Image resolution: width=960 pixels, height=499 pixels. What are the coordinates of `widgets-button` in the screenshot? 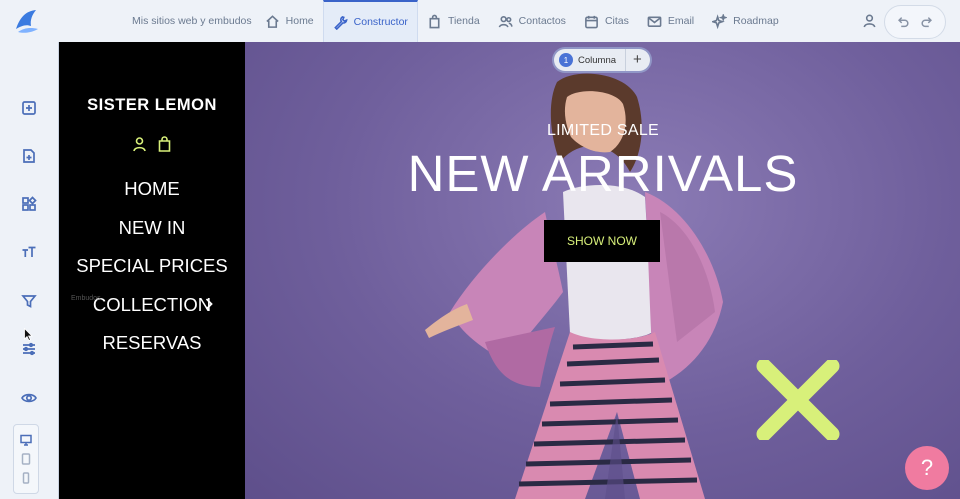 It's located at (29, 204).